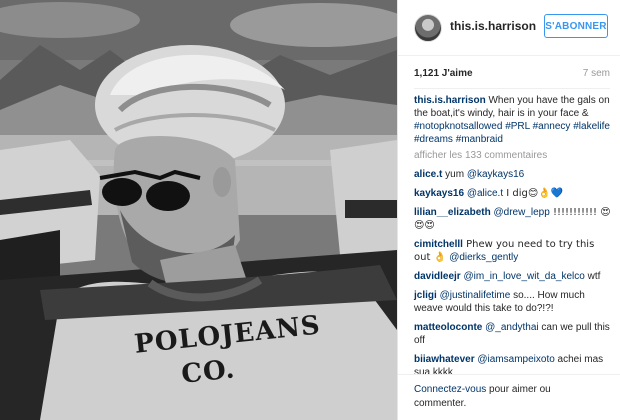 This screenshot has height=420, width=620. Describe the element at coordinates (458, 126) in the screenshot. I see `hashtag: #notopknotsallowed` at that location.